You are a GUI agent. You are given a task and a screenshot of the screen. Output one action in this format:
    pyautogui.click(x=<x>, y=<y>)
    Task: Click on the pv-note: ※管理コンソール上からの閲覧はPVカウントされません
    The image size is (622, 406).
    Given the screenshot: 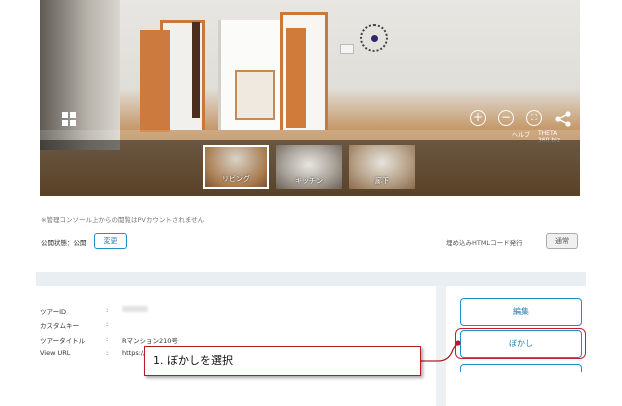 What is the action you would take?
    pyautogui.click(x=123, y=220)
    